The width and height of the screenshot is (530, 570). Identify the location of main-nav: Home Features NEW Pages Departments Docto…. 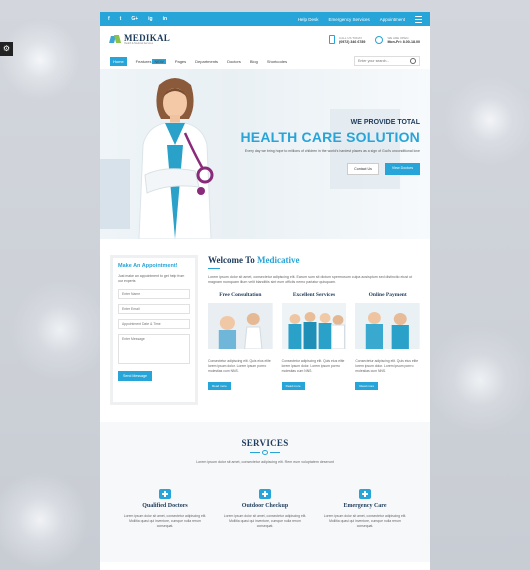
(265, 61).